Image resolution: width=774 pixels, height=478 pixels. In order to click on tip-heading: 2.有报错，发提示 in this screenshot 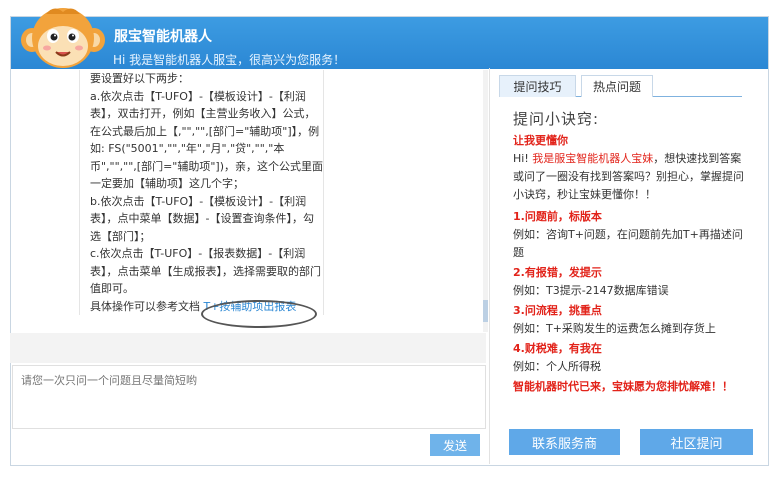, I will do `click(557, 272)`.